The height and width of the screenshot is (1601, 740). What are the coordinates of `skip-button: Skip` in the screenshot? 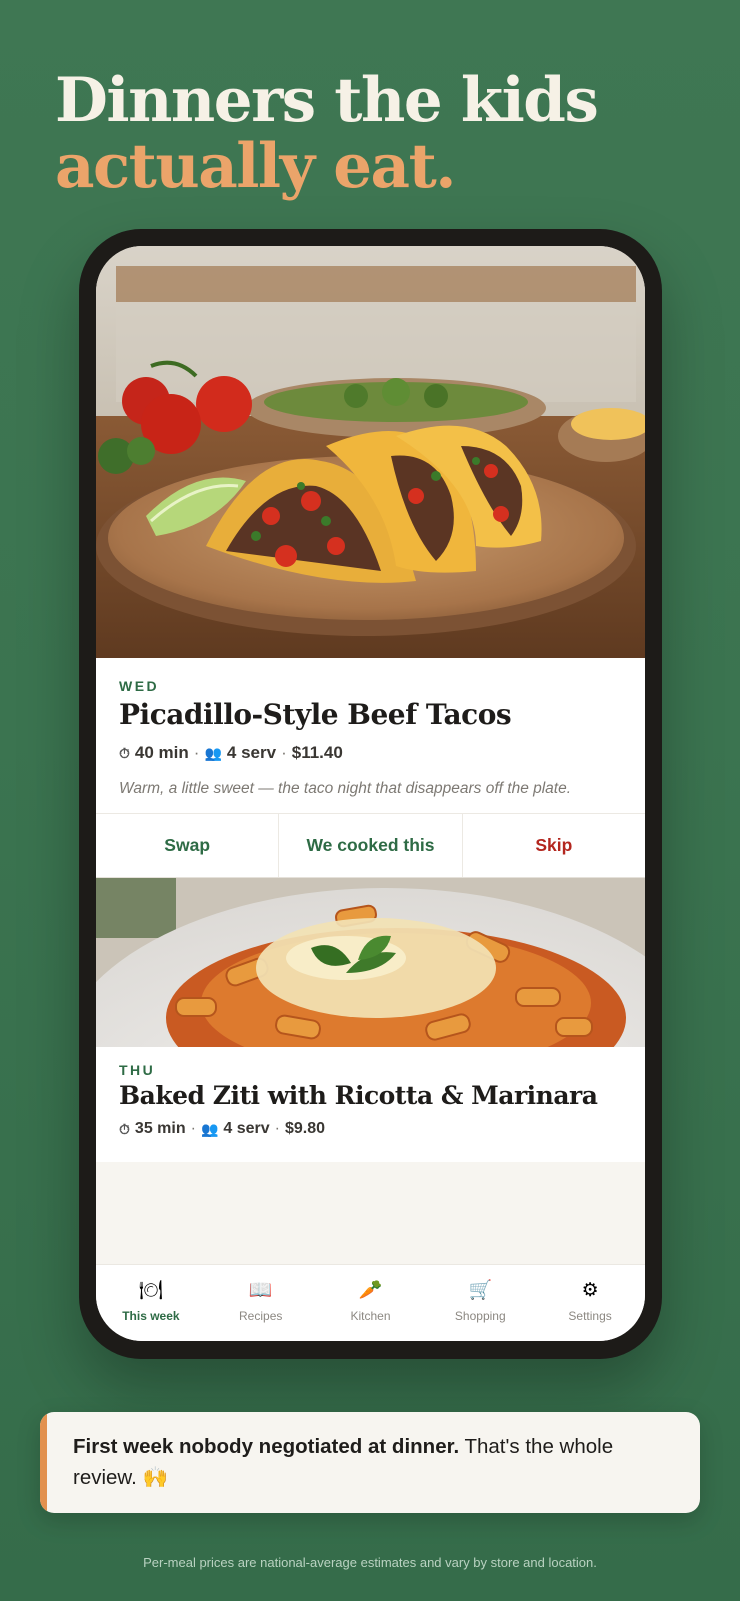 It's located at (554, 845).